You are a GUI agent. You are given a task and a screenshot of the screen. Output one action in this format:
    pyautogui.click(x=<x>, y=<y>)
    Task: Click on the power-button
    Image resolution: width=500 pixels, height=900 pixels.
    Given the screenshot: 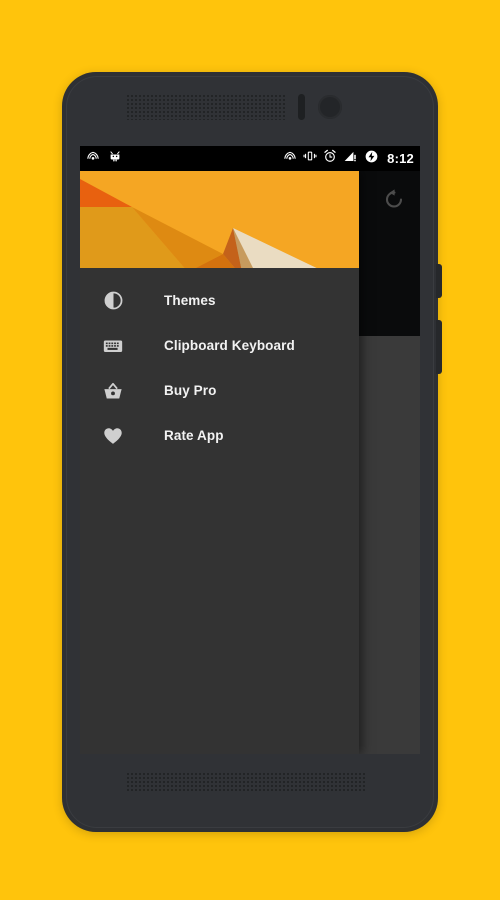 What is the action you would take?
    pyautogui.click(x=439, y=281)
    